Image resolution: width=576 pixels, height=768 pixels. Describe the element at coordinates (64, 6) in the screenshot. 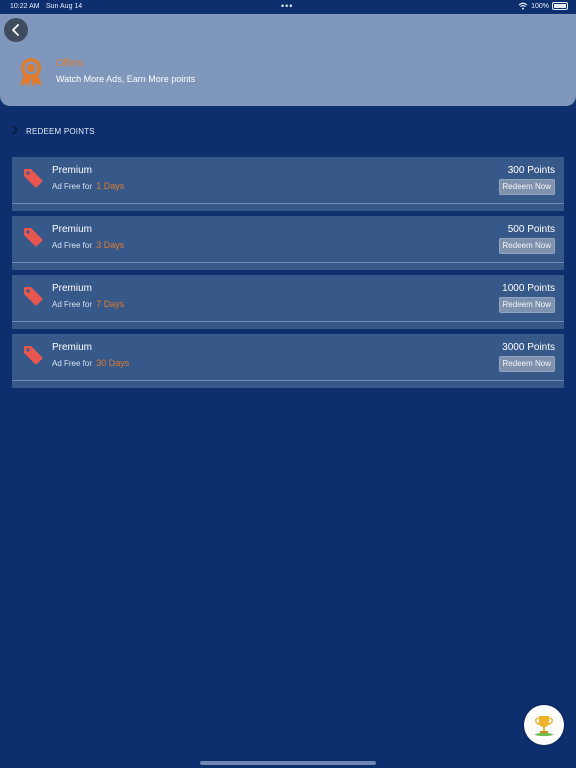

I see `status-date: Sun Aug 14` at that location.